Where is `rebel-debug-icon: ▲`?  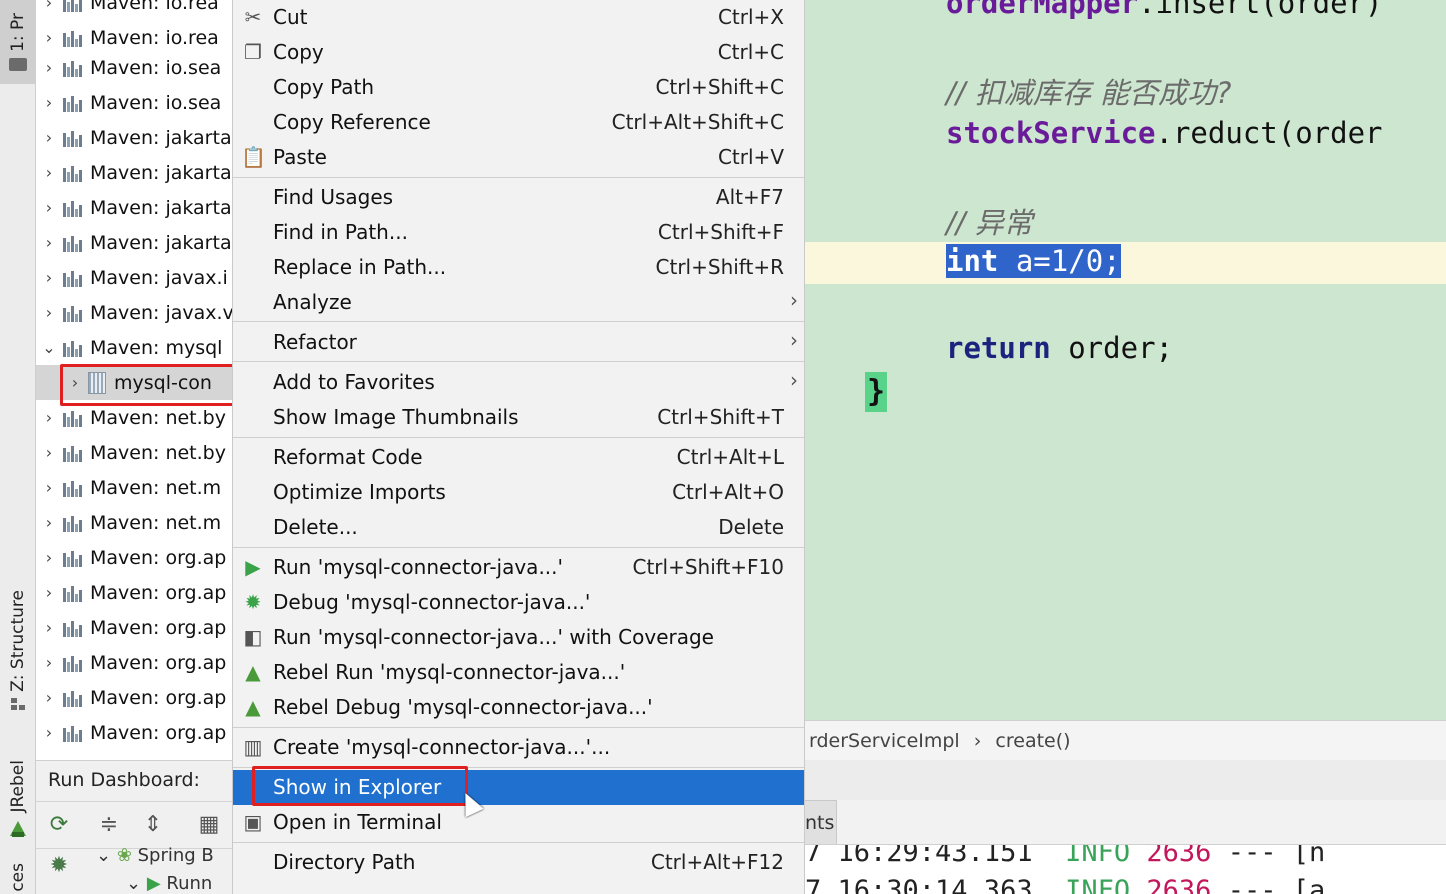
rebel-debug-icon: ▲ is located at coordinates (253, 707).